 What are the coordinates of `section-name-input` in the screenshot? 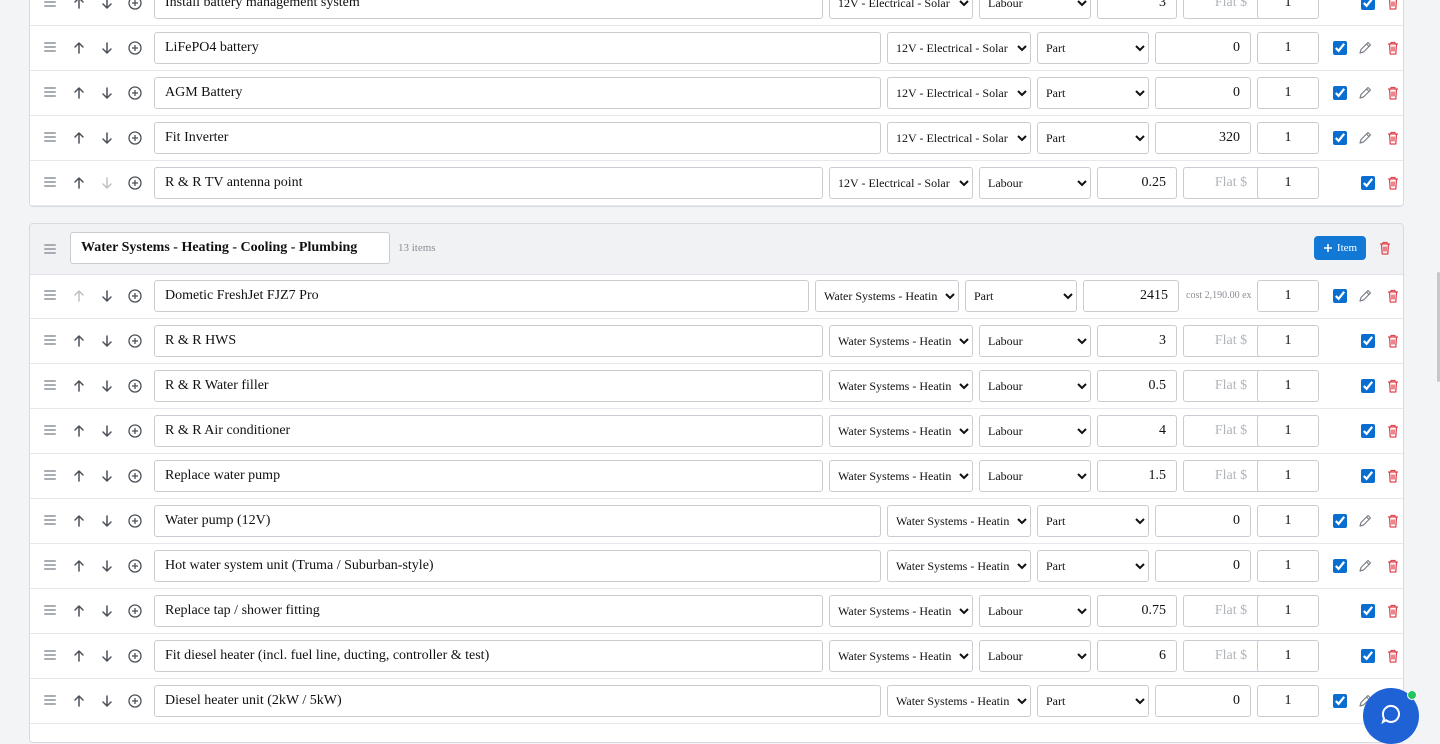 It's located at (230, 248).